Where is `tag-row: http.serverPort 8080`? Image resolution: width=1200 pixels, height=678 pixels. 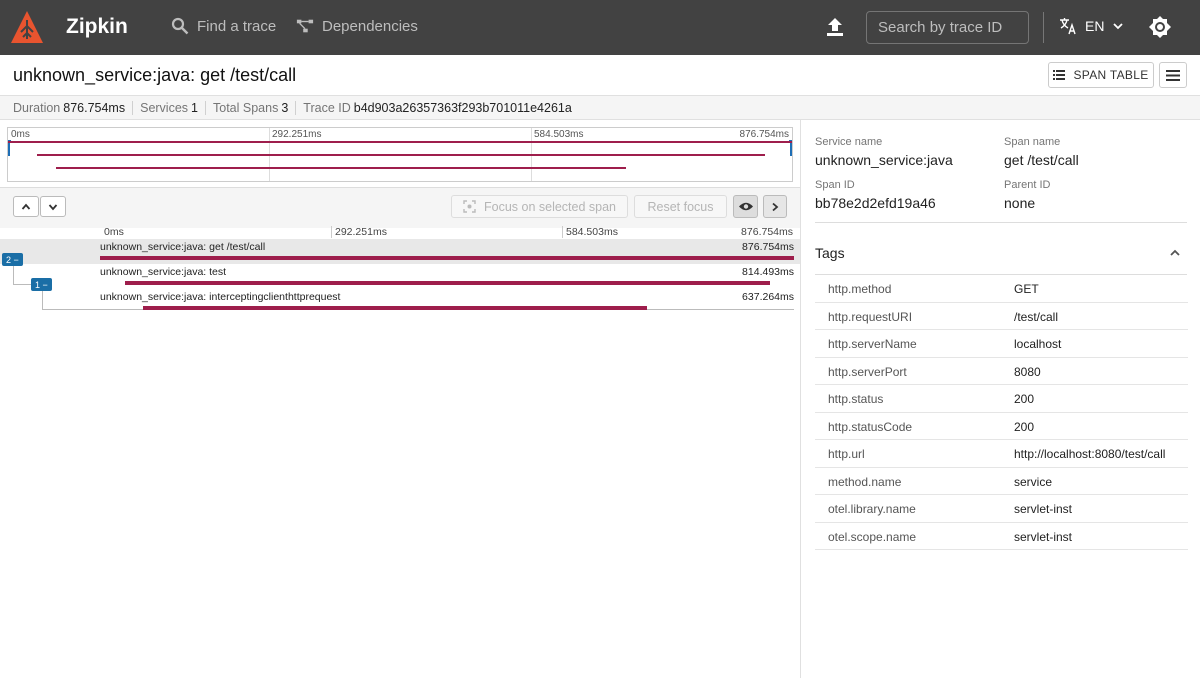
tag-row: http.serverPort 8080 is located at coordinates (1001, 371).